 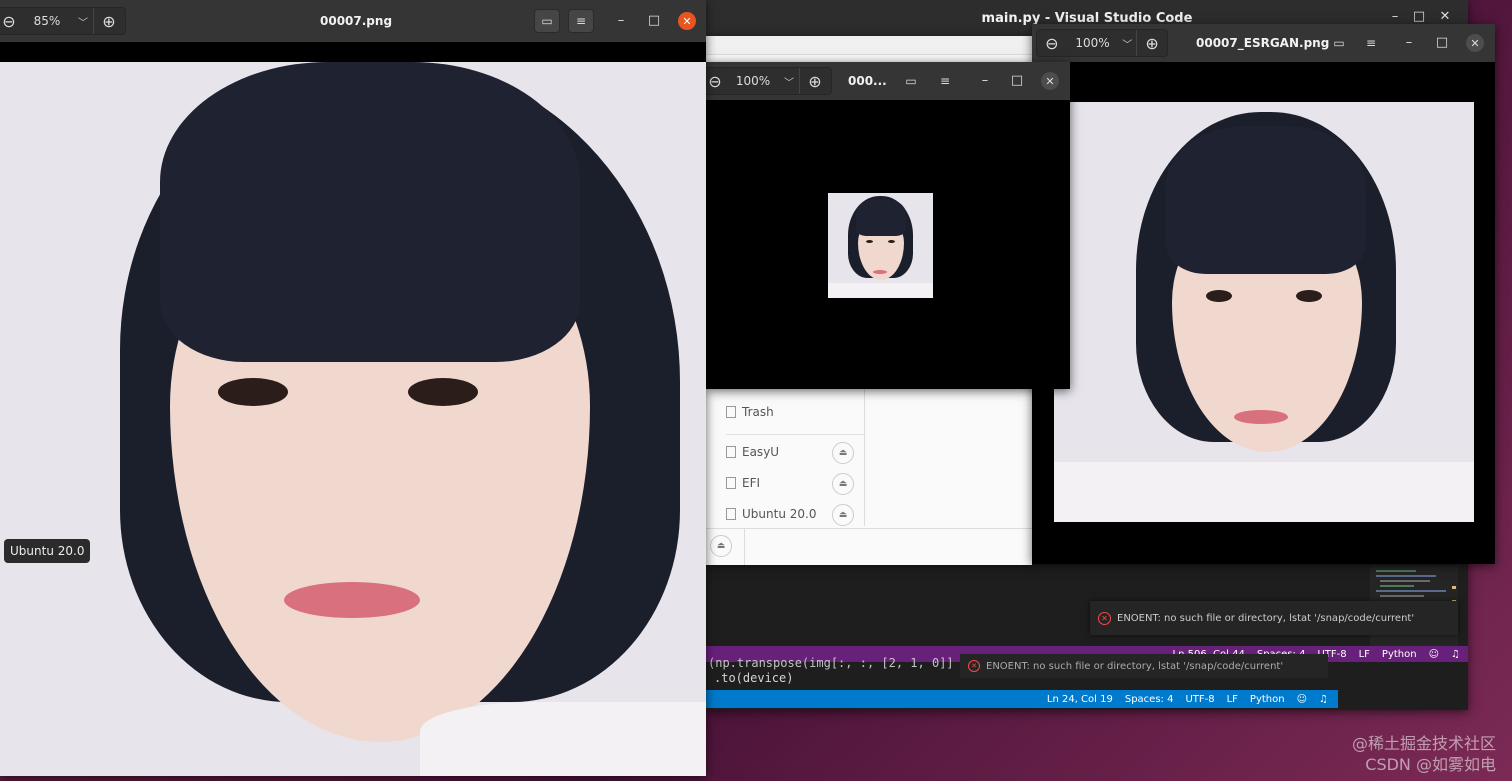 What do you see at coordinates (731, 412) in the screenshot?
I see `trash-icon` at bounding box center [731, 412].